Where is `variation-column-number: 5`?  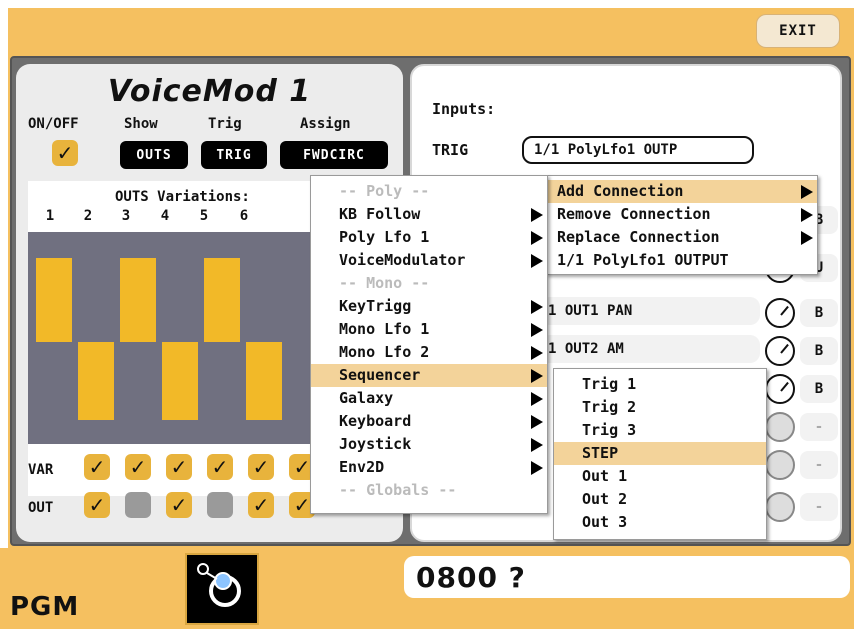
variation-column-number: 5 is located at coordinates (204, 216).